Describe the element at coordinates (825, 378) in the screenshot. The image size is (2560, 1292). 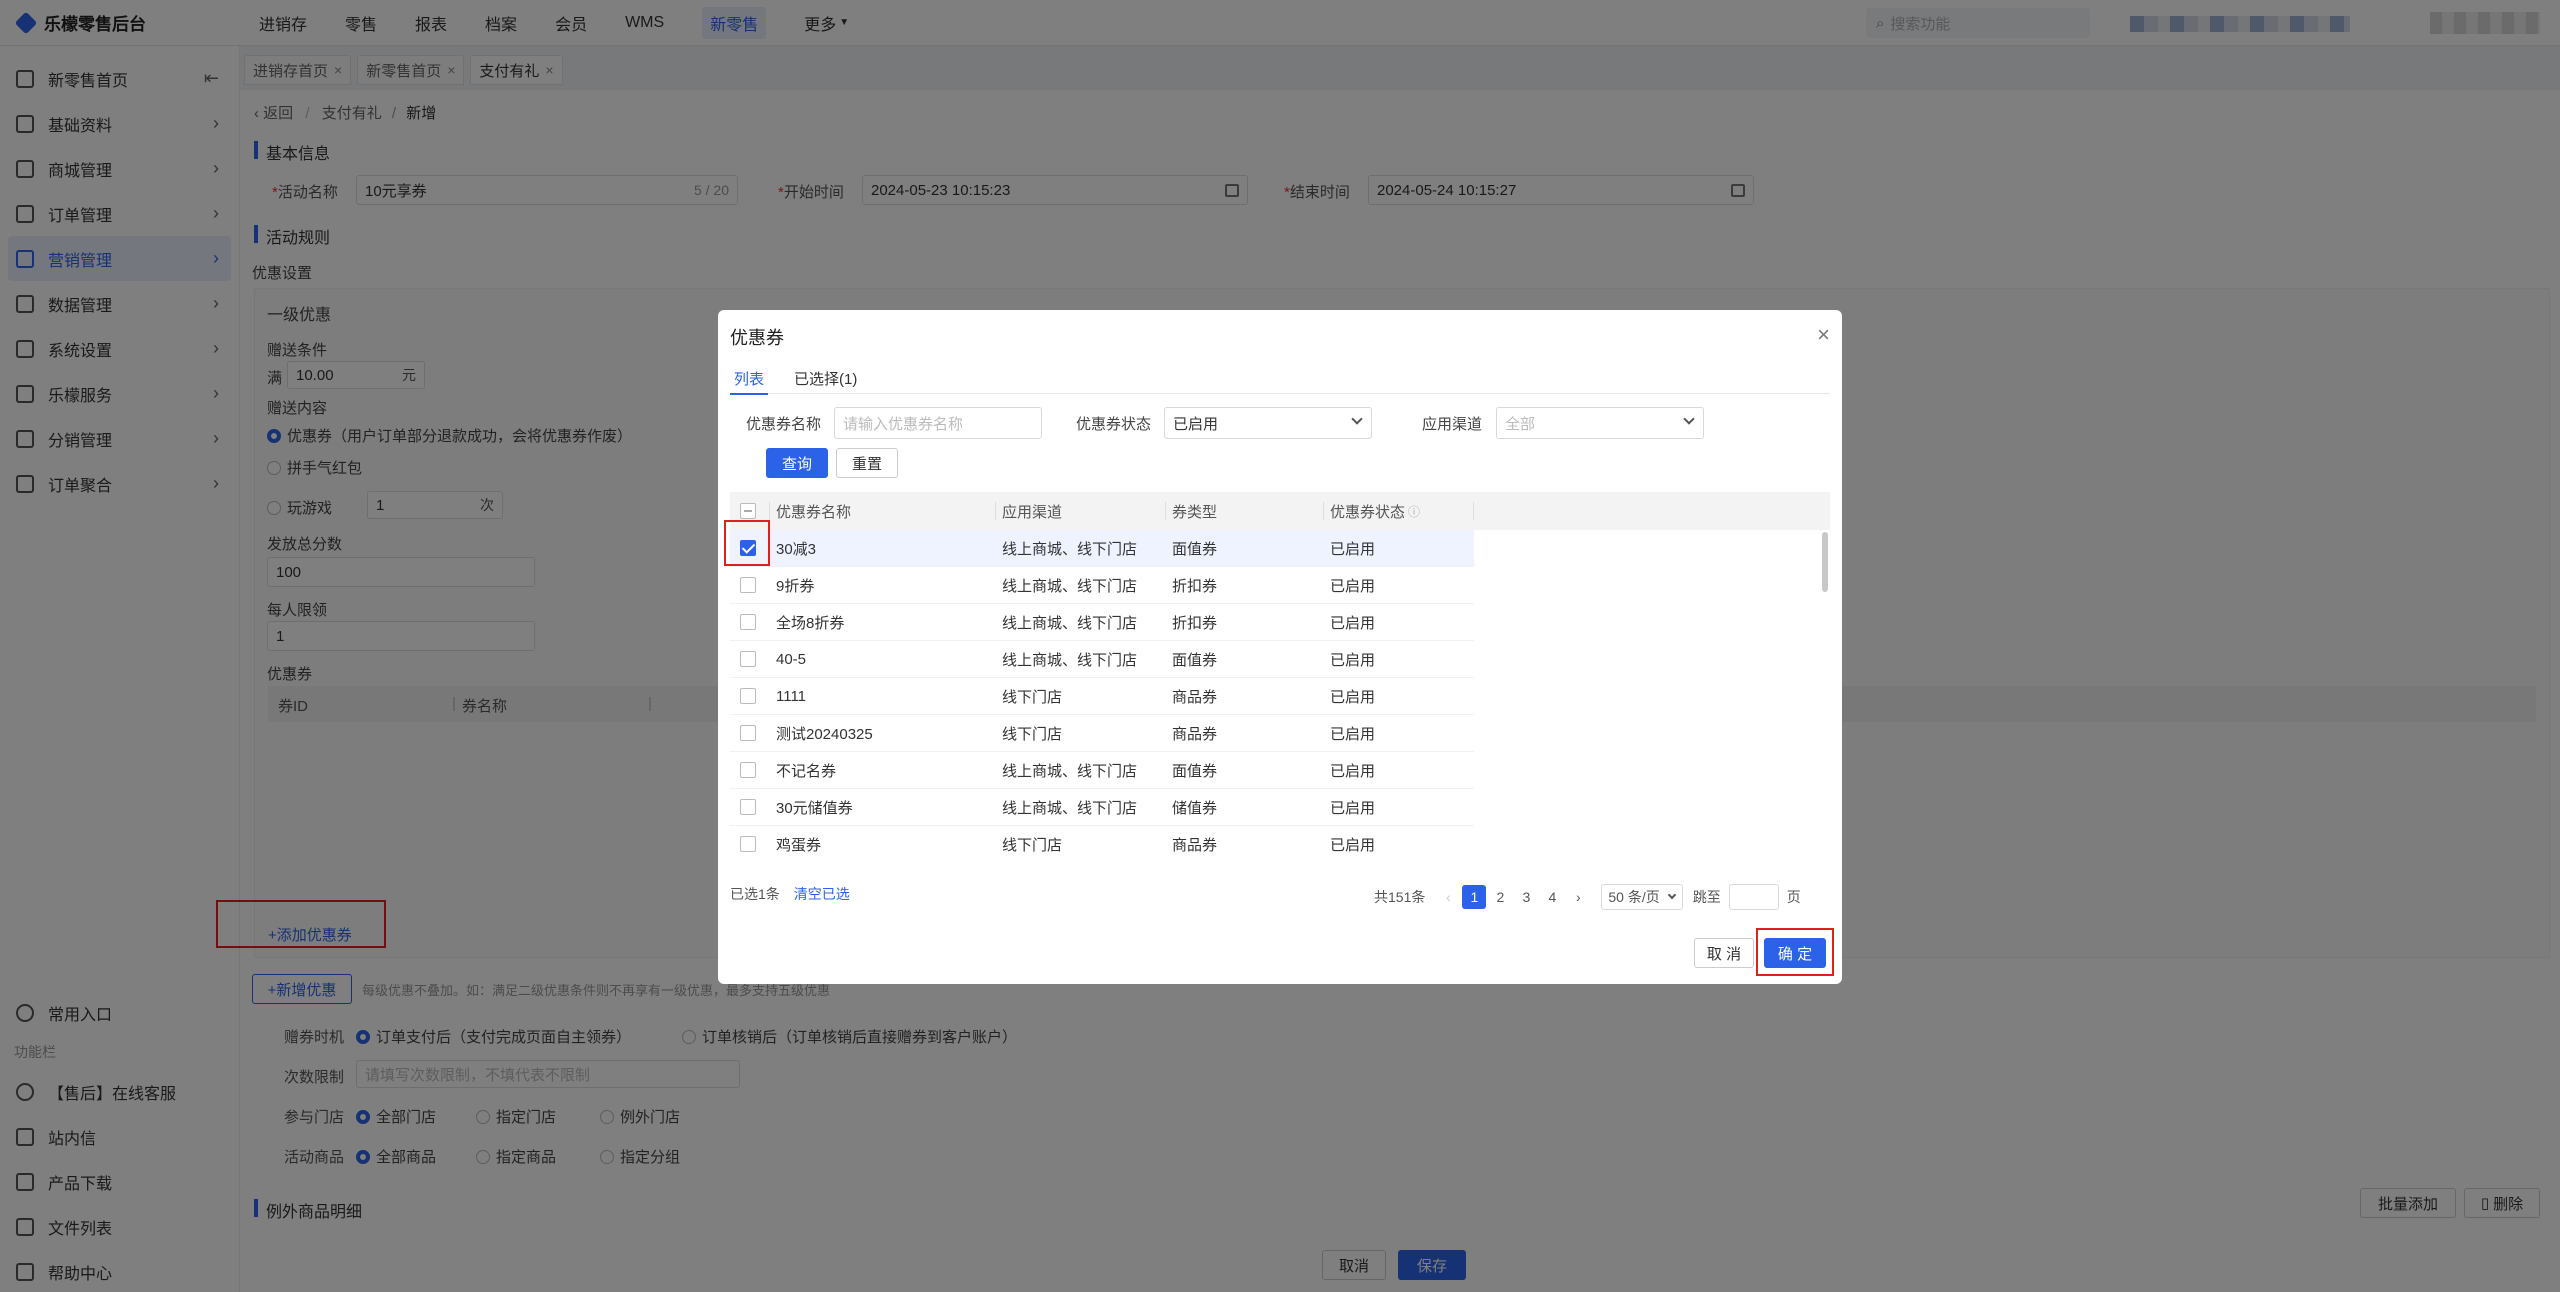
I see `tab-selected: 已选择(1)` at that location.